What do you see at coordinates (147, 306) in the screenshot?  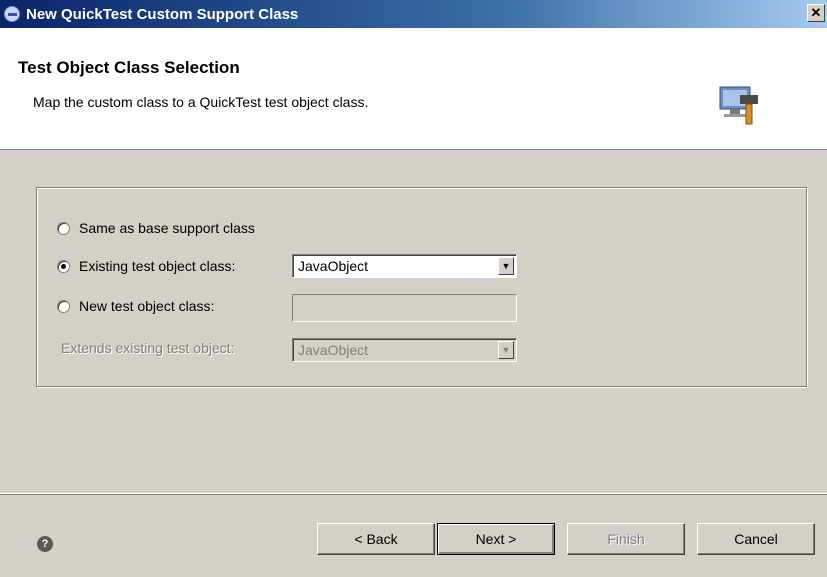 I see `new-class-label: New test object class:` at bounding box center [147, 306].